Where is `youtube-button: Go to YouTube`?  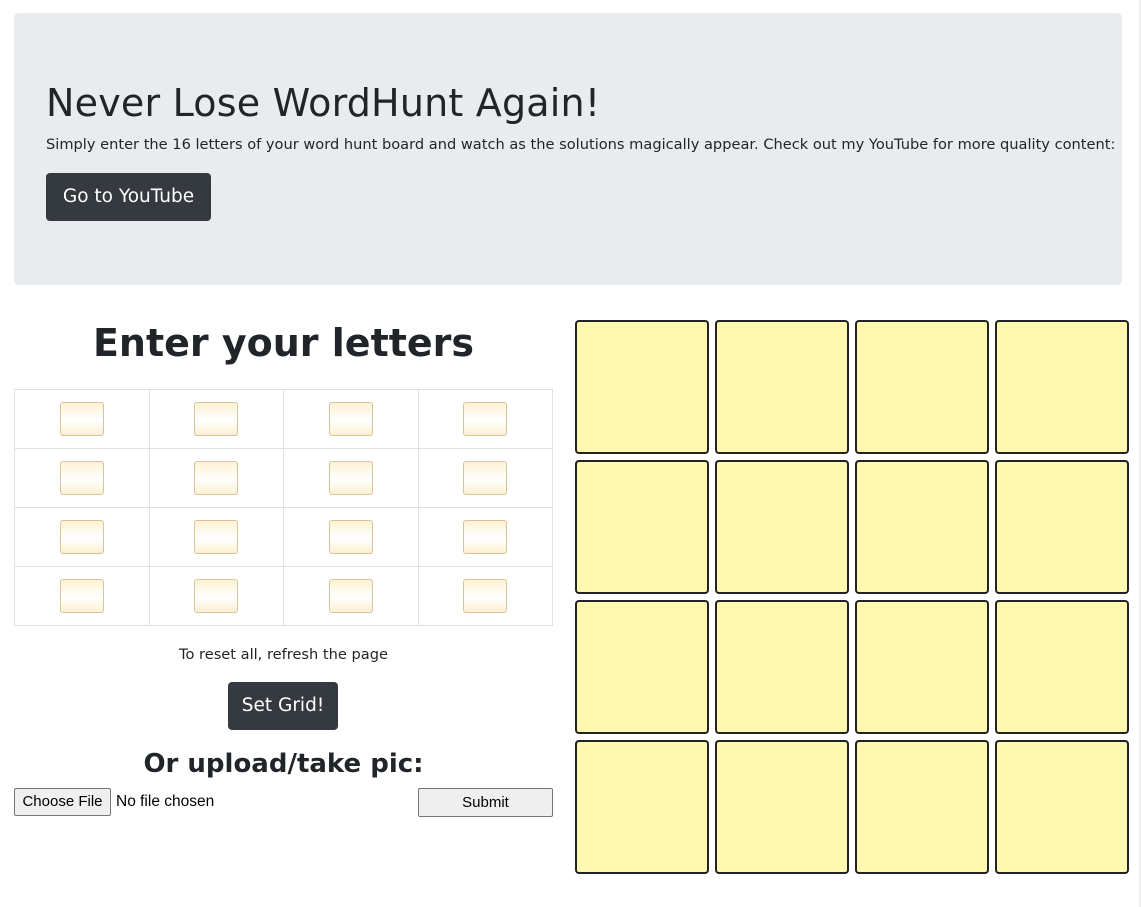 youtube-button: Go to YouTube is located at coordinates (128, 197).